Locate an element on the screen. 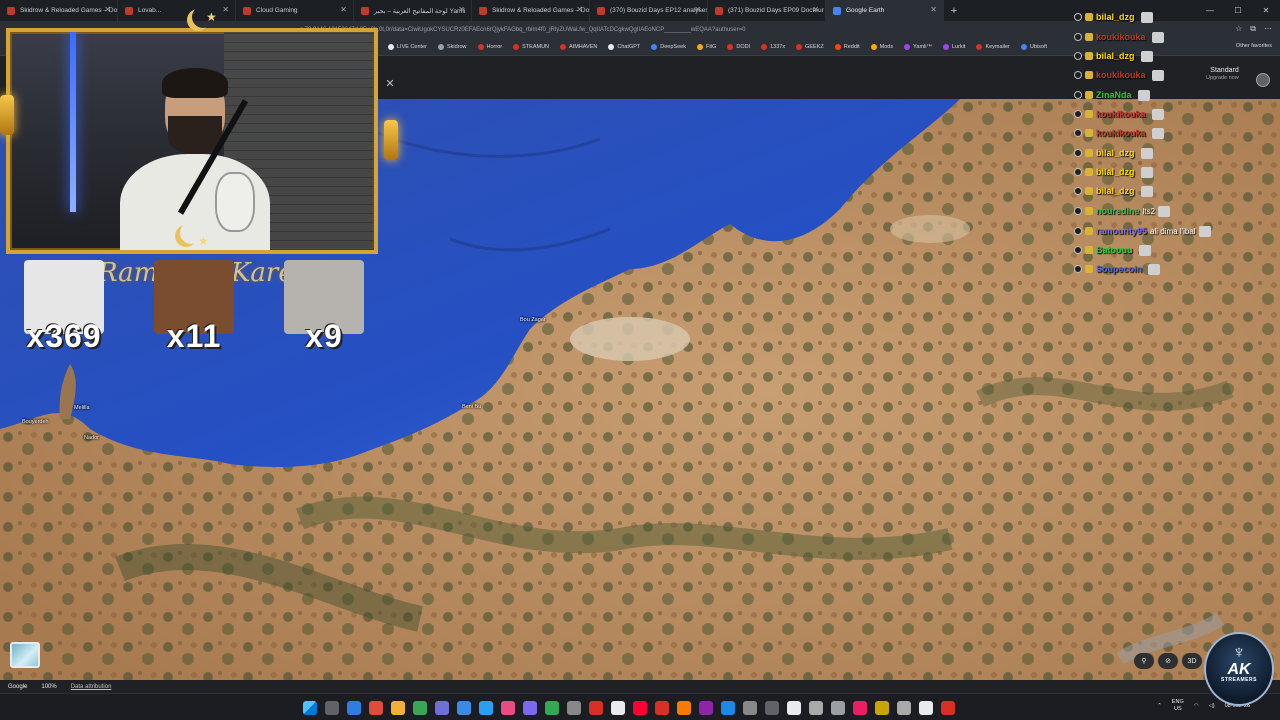 Image resolution: width=1280 pixels, height=720 pixels. bookmark-item: AIMHAVEN is located at coordinates (578, 47).